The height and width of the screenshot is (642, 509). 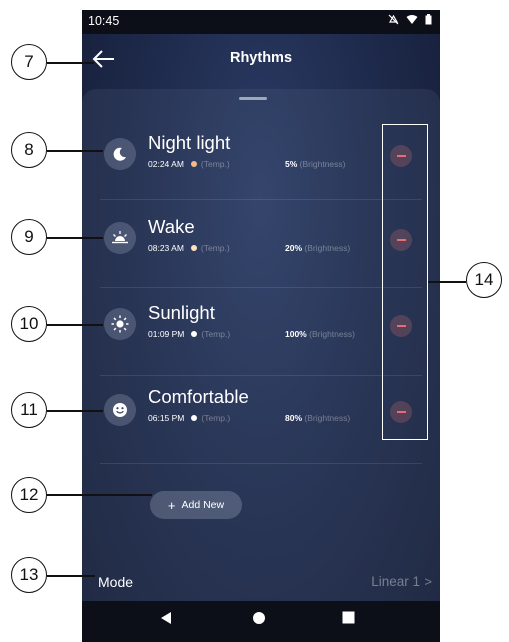 What do you see at coordinates (296, 334) in the screenshot?
I see `brightness-value: 100%` at bounding box center [296, 334].